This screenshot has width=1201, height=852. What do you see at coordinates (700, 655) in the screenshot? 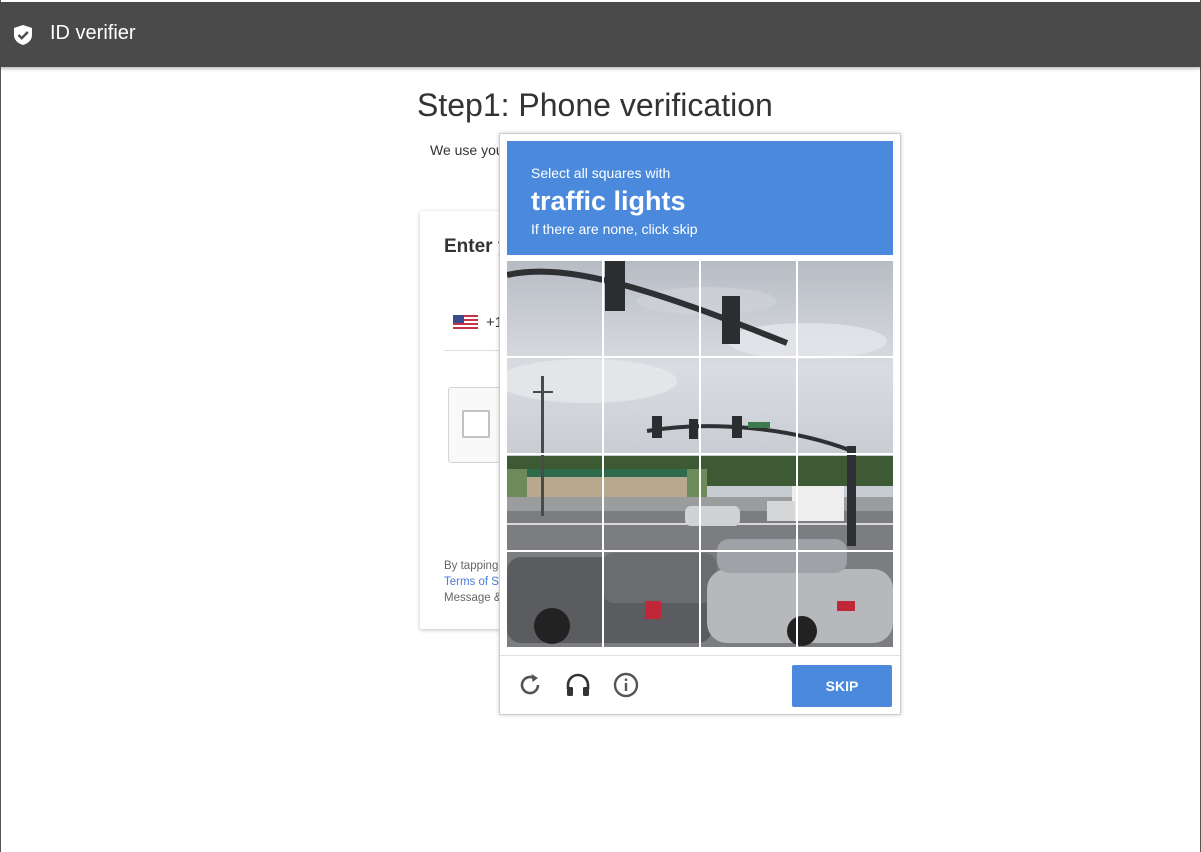
I see `captcha-footer-divider` at bounding box center [700, 655].